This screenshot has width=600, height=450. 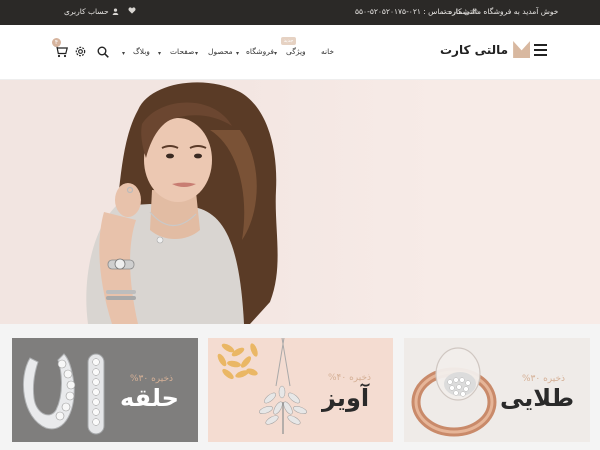 I want to click on cart-count-badge: ۴, so click(x=56, y=42).